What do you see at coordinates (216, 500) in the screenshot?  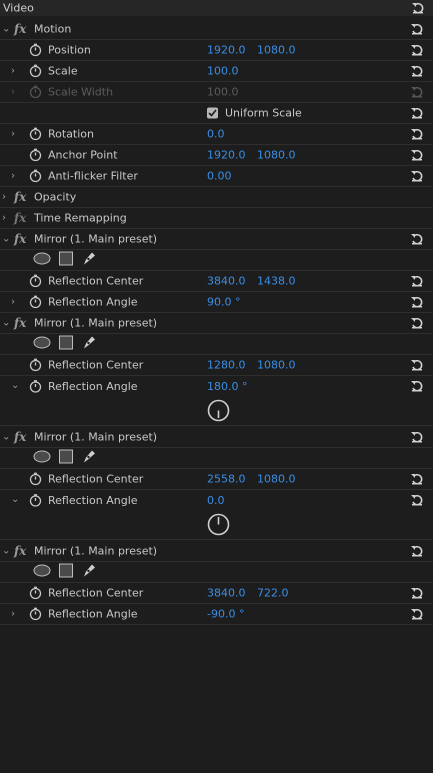 I see `reflection-angle-value: 0.0` at bounding box center [216, 500].